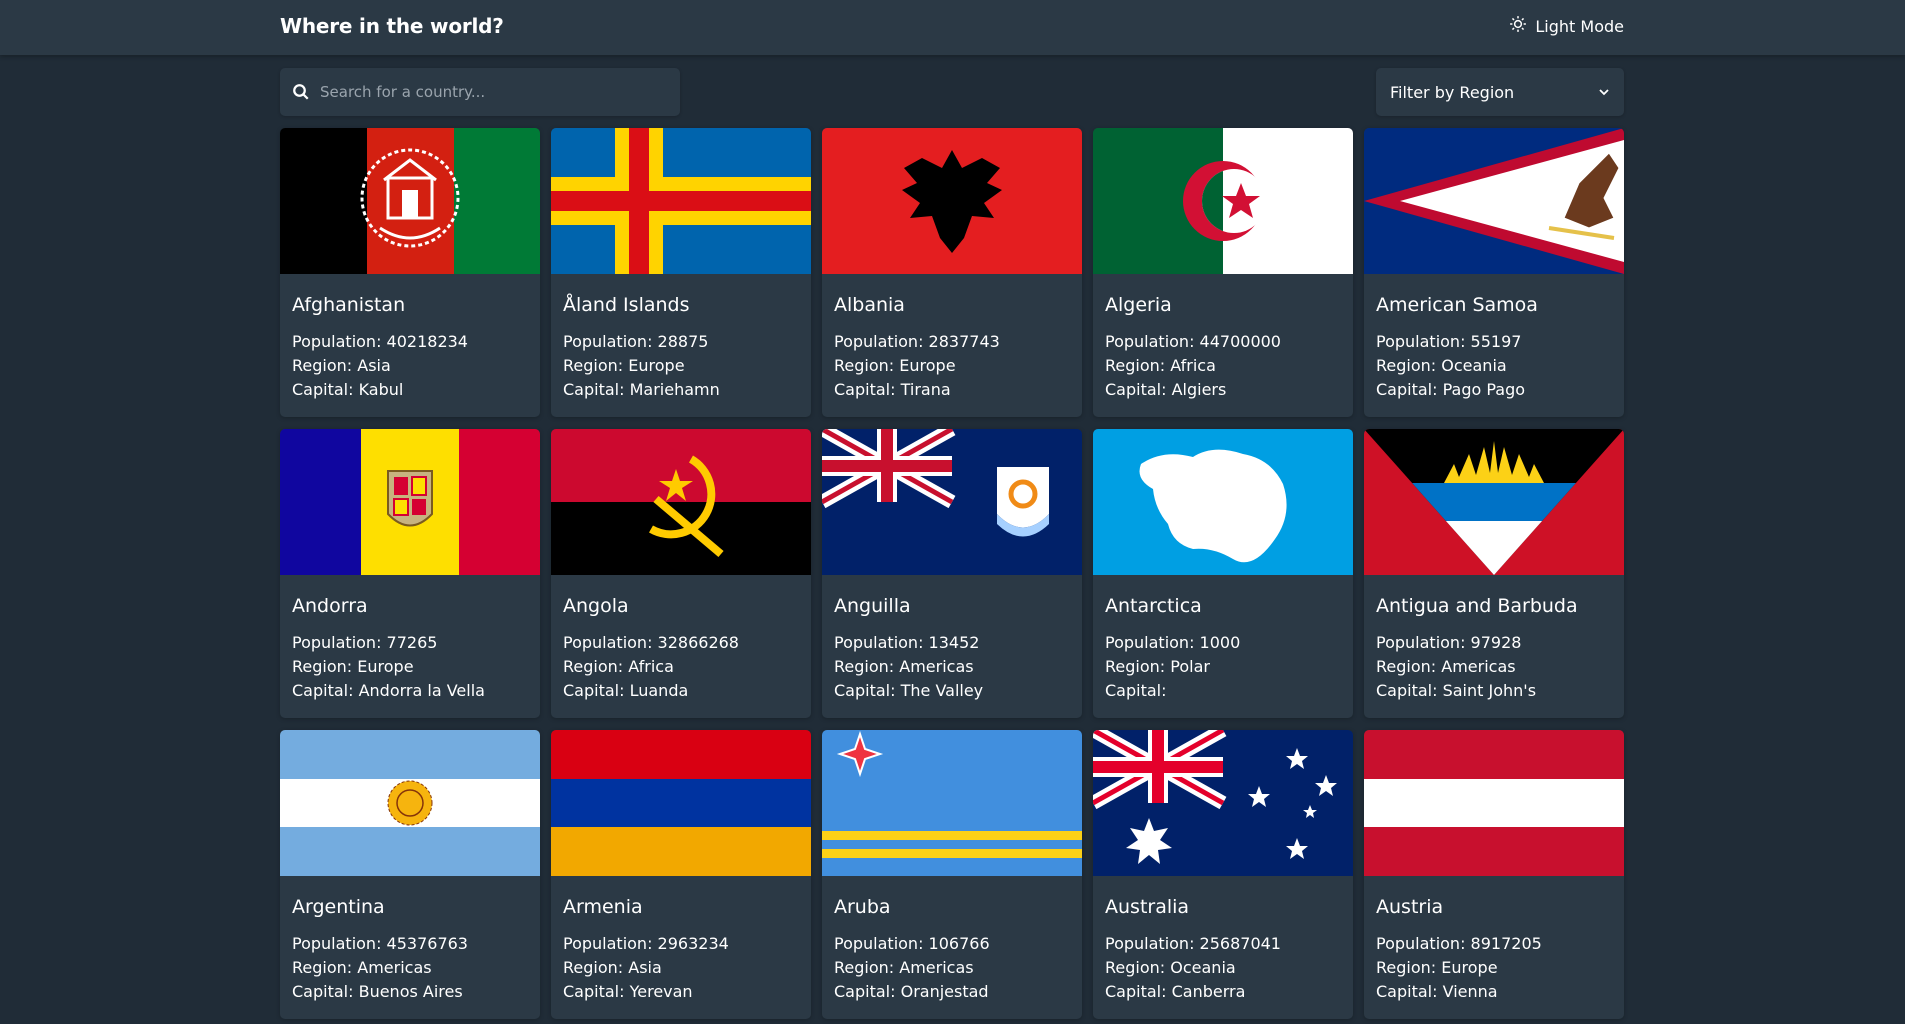 The height and width of the screenshot is (1024, 1905). Describe the element at coordinates (410, 874) in the screenshot. I see `country-card: Argentina Population: 45376763 Region` at that location.